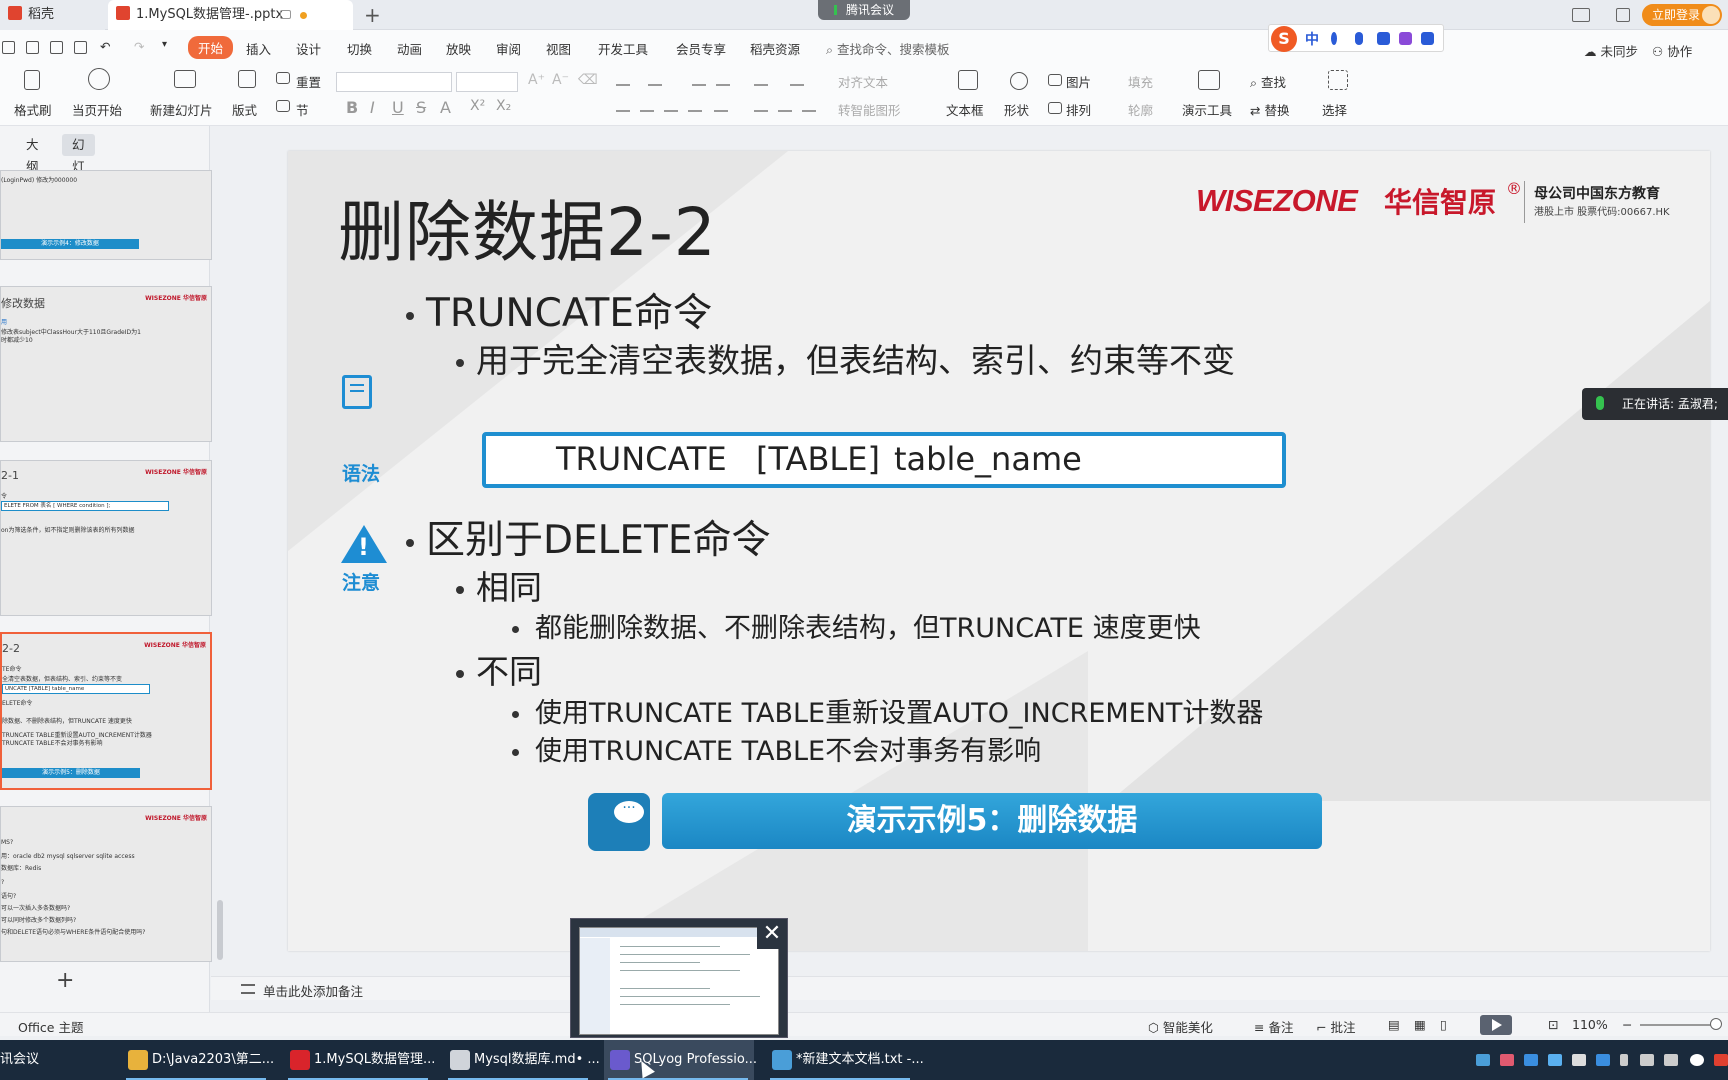  Describe the element at coordinates (458, 48) in the screenshot. I see `menu-slideshow: 放映` at that location.